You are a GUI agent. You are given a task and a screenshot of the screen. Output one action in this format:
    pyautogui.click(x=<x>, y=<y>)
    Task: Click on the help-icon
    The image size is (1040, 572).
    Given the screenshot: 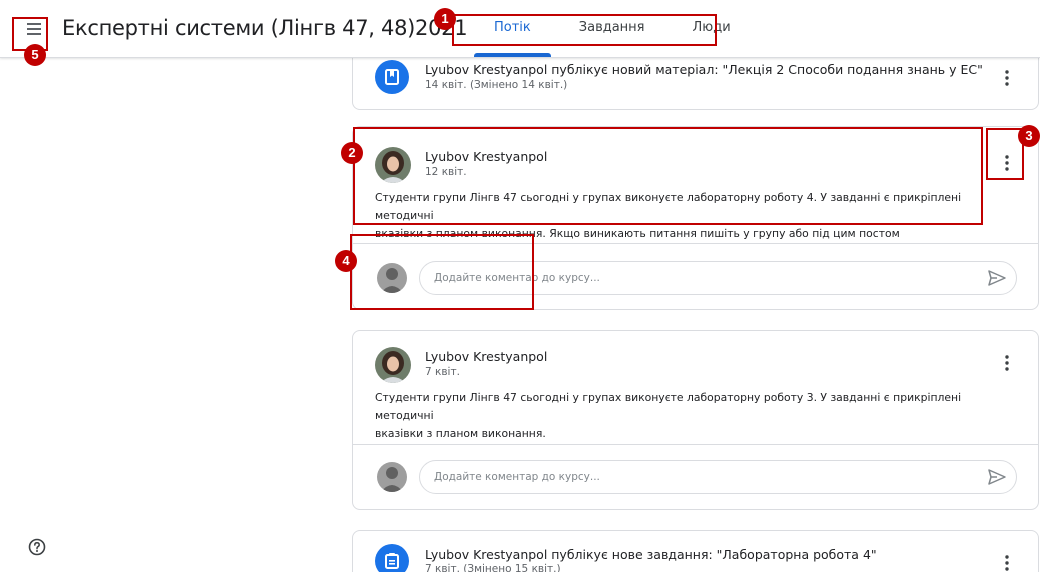 What is the action you would take?
    pyautogui.click(x=37, y=547)
    